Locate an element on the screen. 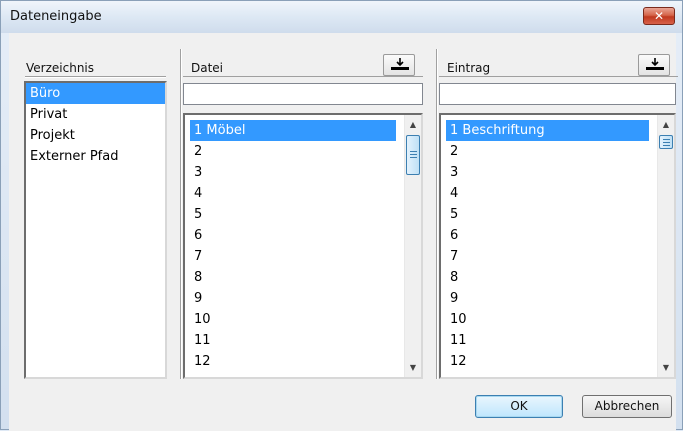 The height and width of the screenshot is (431, 683). datei-list-item: 2 is located at coordinates (293, 151).